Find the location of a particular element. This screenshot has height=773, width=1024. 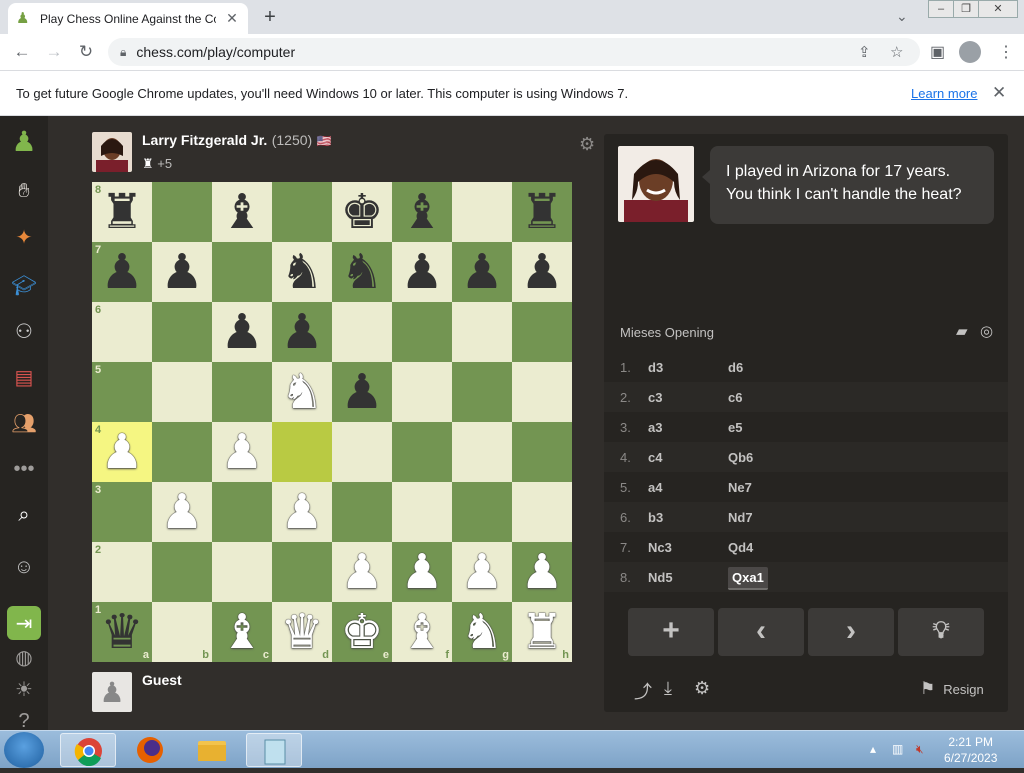

share-icon: ⤴ is located at coordinates (643, 691).